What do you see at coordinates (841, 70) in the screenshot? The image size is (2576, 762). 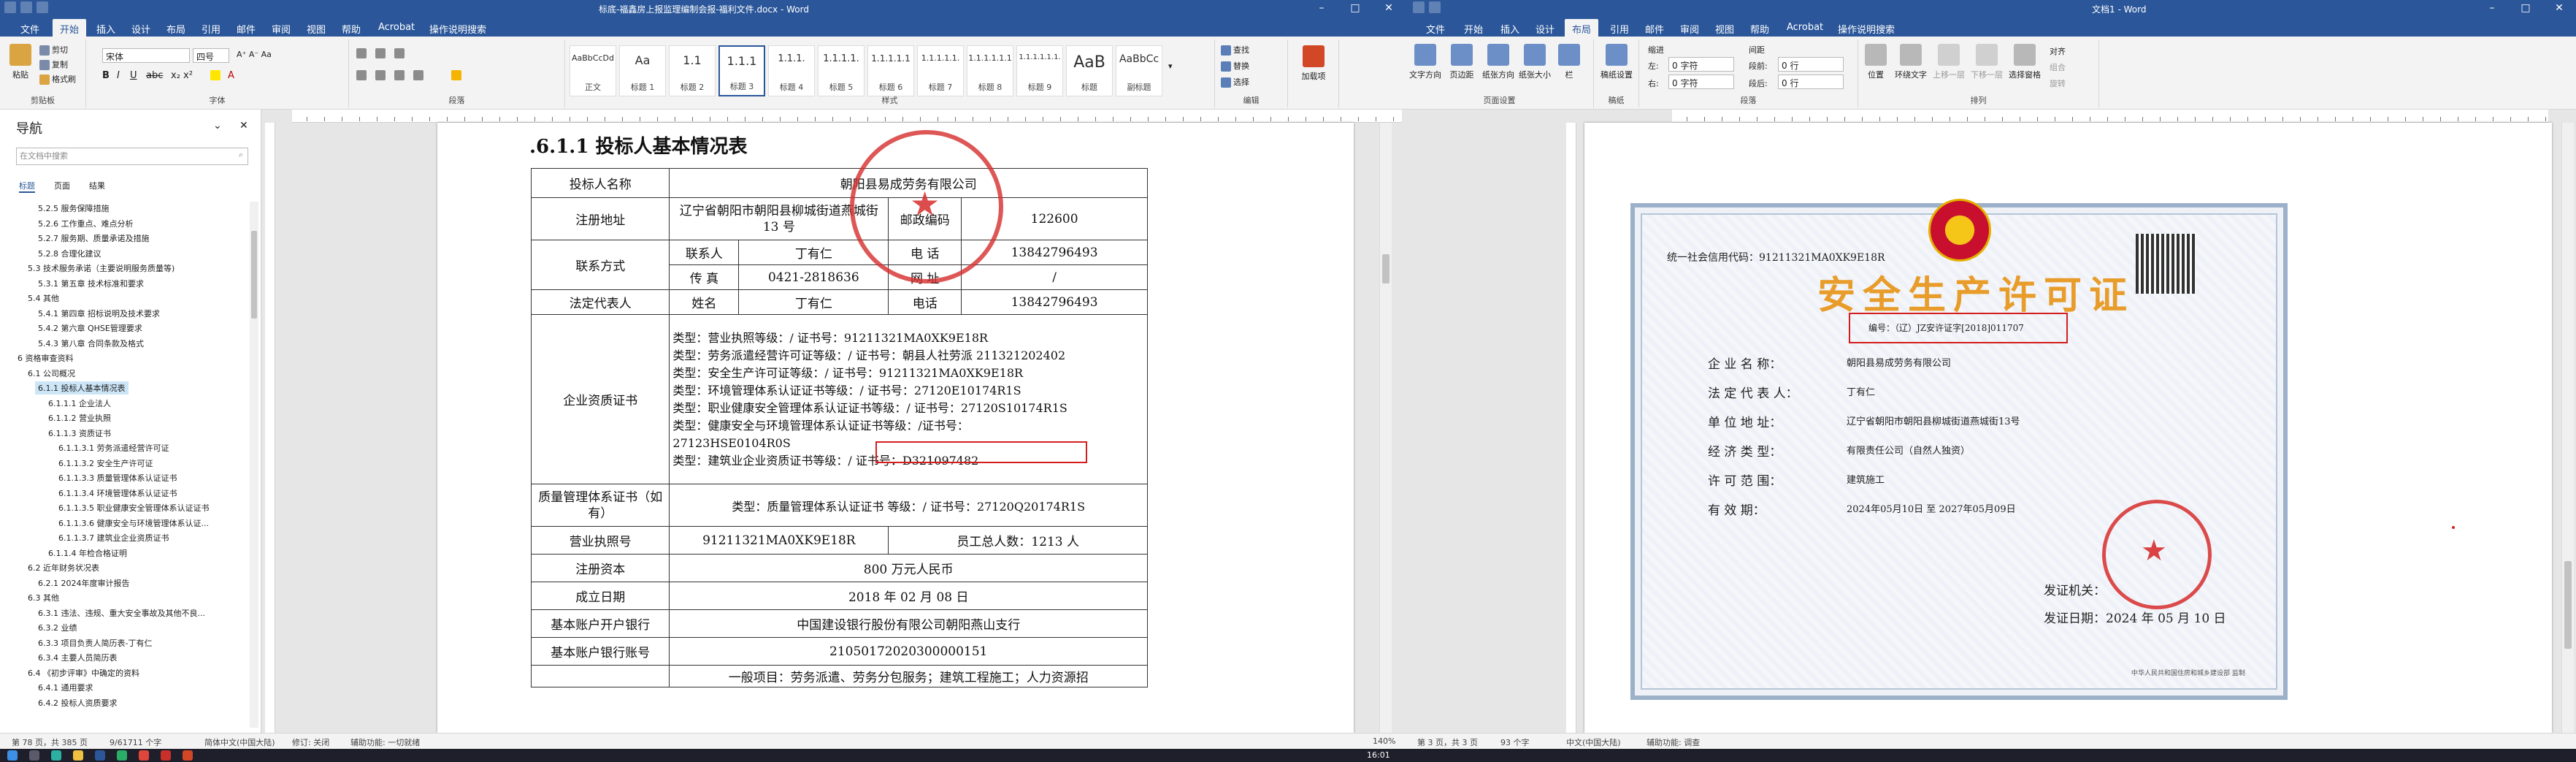 I see `style-heading-5: 1.1.1.1. 标题 5` at bounding box center [841, 70].